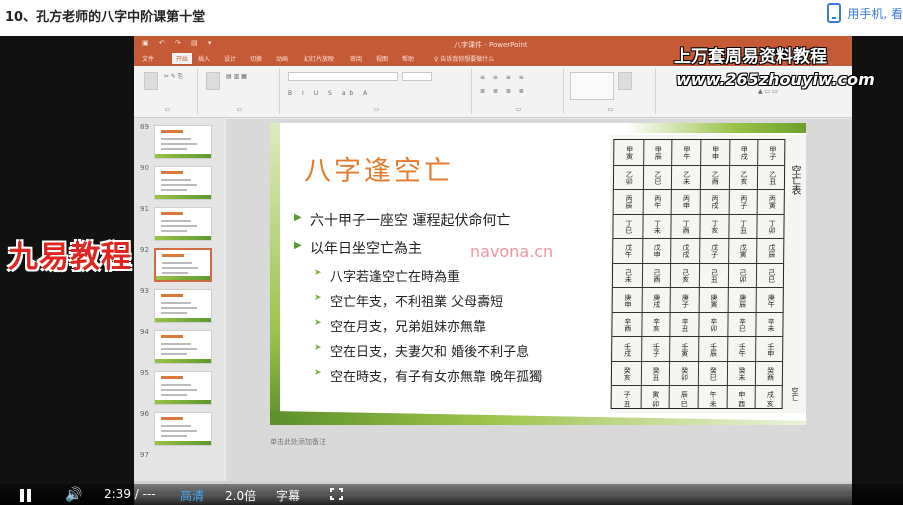 The image size is (903, 505). Describe the element at coordinates (629, 153) in the screenshot. I see `table-cell: 甲寅` at that location.